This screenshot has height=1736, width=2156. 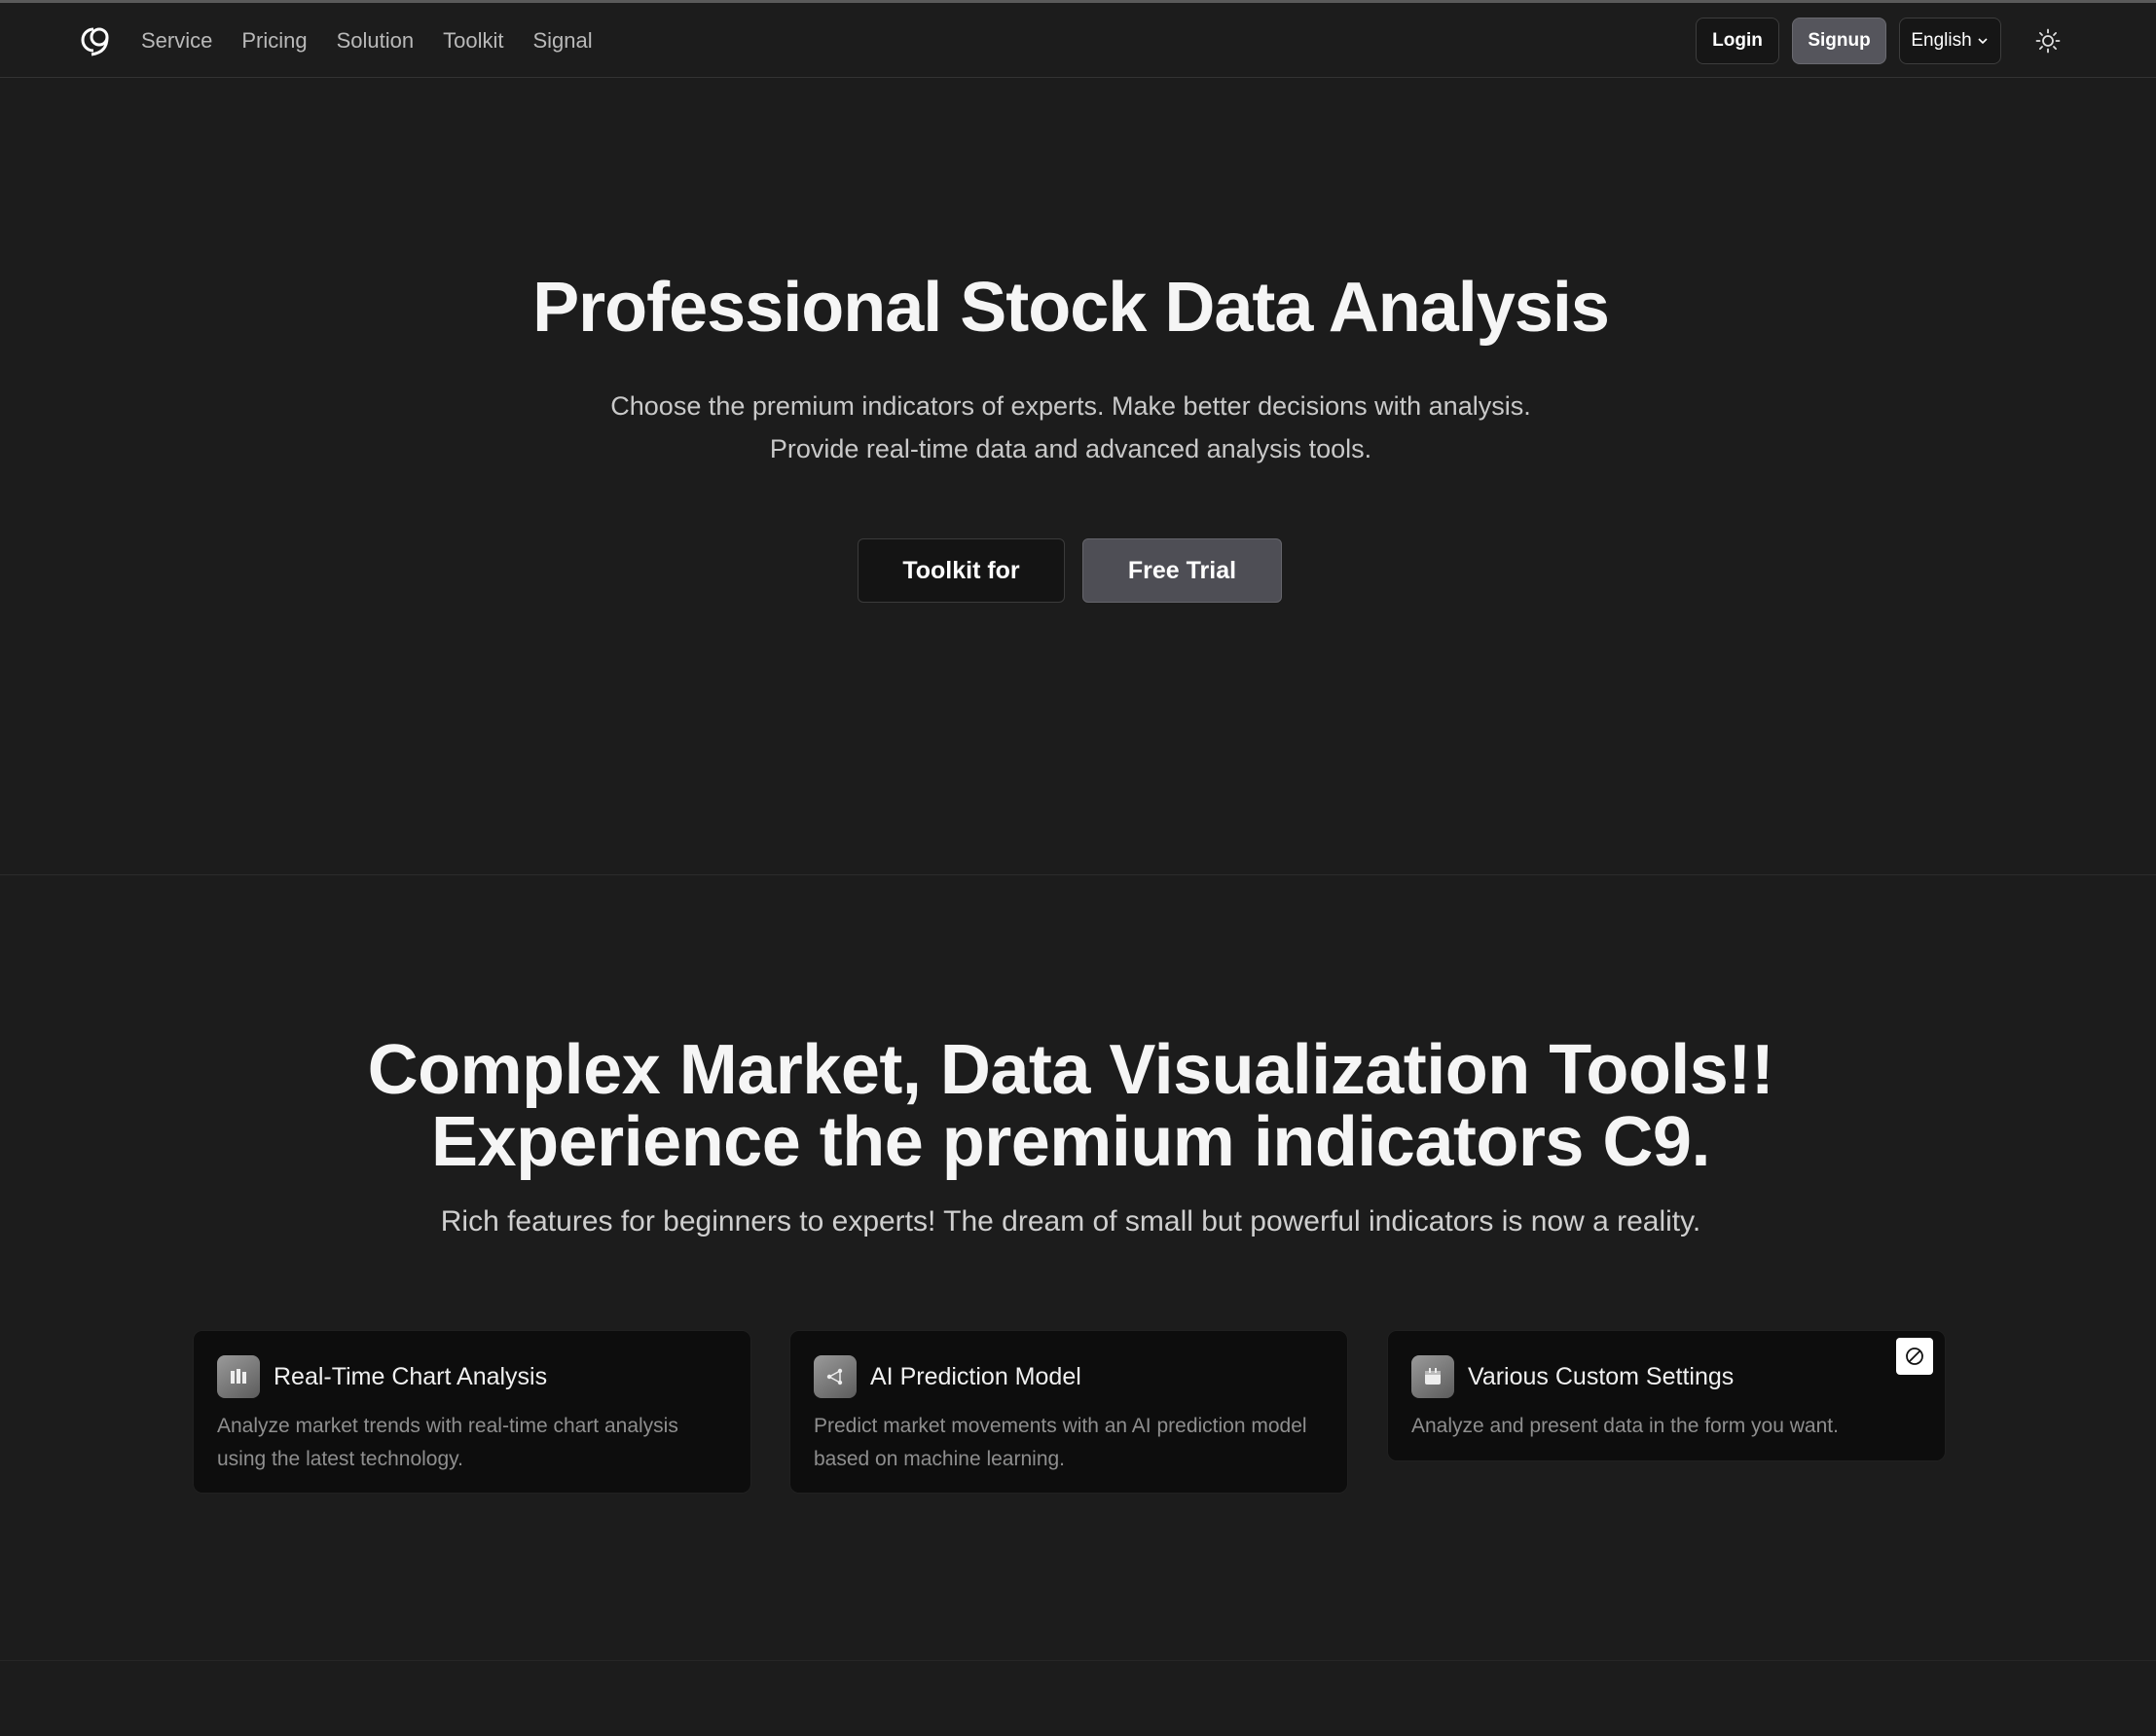 I want to click on nav-signal: Signal, so click(x=562, y=41).